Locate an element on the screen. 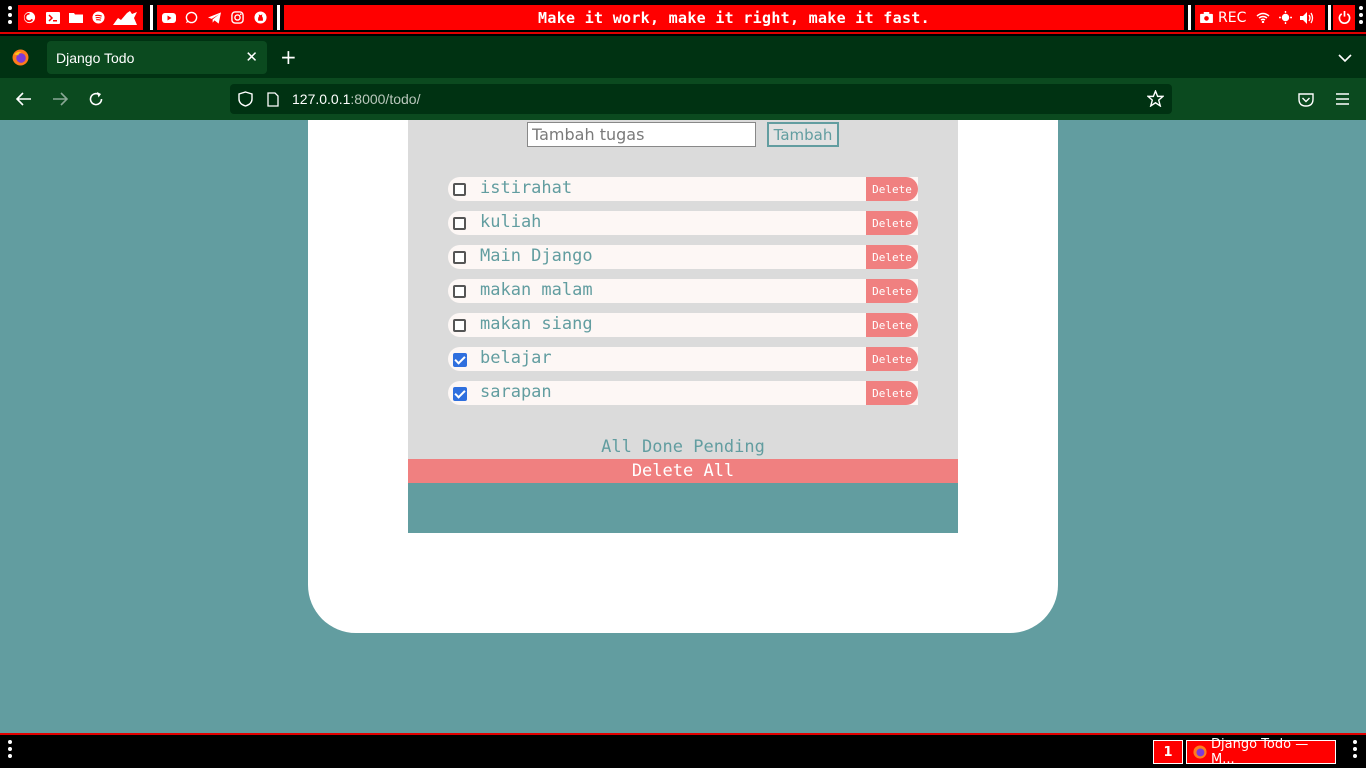 Image resolution: width=1366 pixels, height=768 pixels. new-tab-button: + is located at coordinates (288, 57).